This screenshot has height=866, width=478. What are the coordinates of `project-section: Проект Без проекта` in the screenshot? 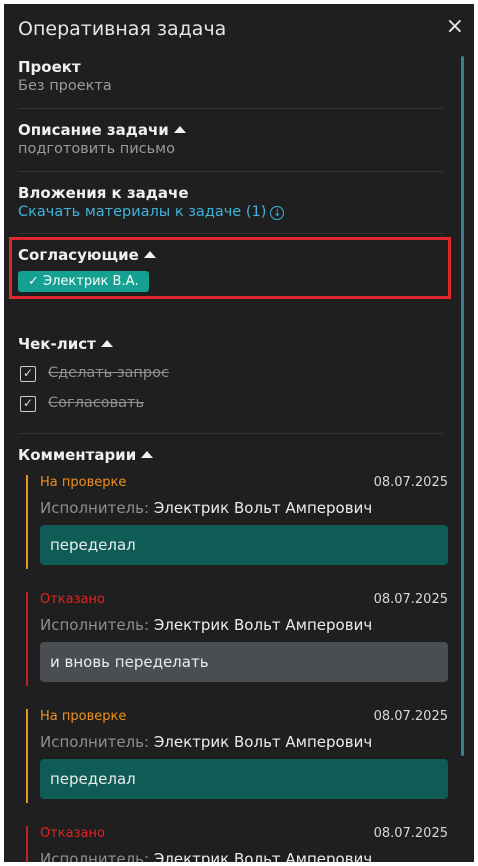 It's located at (231, 76).